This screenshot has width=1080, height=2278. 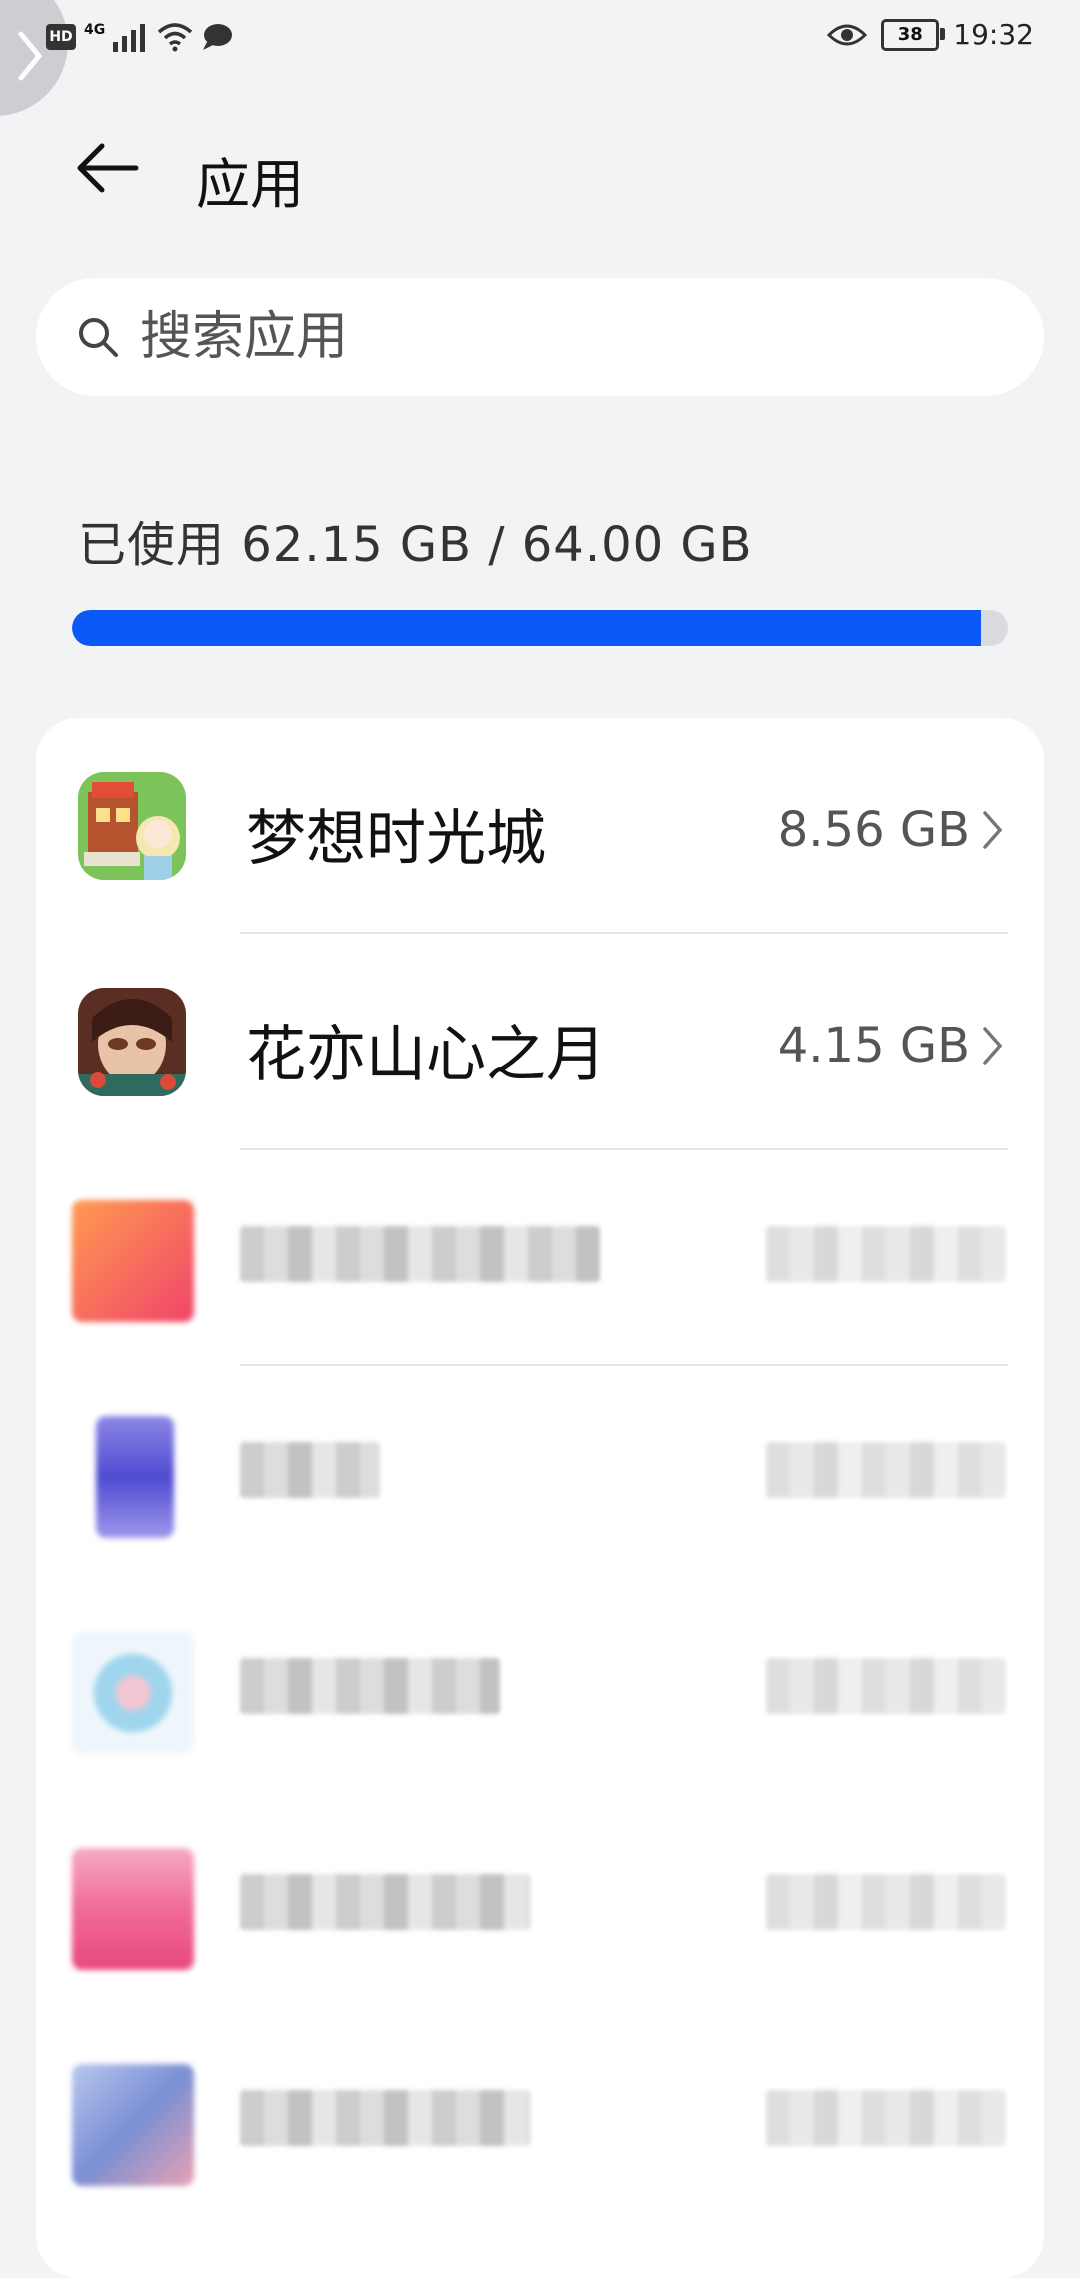 I want to click on status-left: HD 4G, so click(x=139, y=37).